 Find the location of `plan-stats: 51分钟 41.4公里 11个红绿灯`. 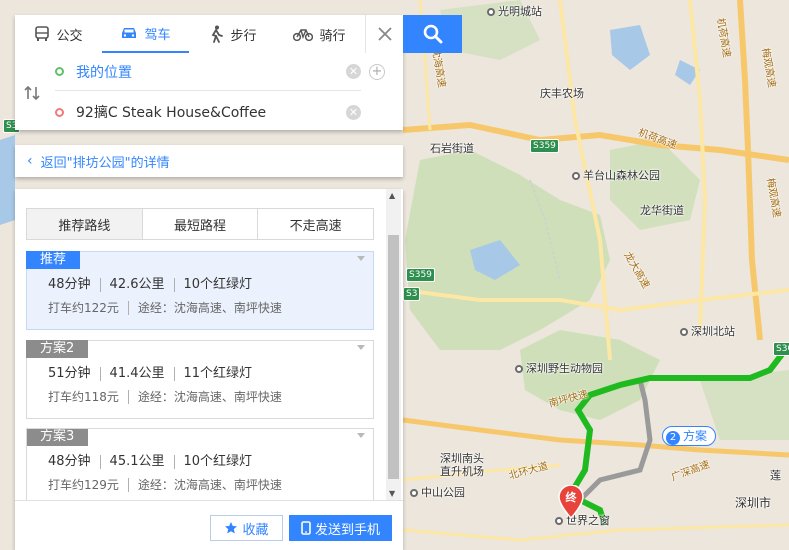

plan-stats: 51分钟 41.4公里 11个红绿灯 is located at coordinates (154, 374).